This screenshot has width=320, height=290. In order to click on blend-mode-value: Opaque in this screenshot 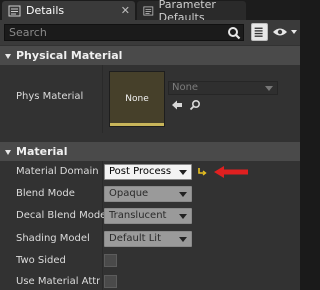, I will do `click(129, 193)`.